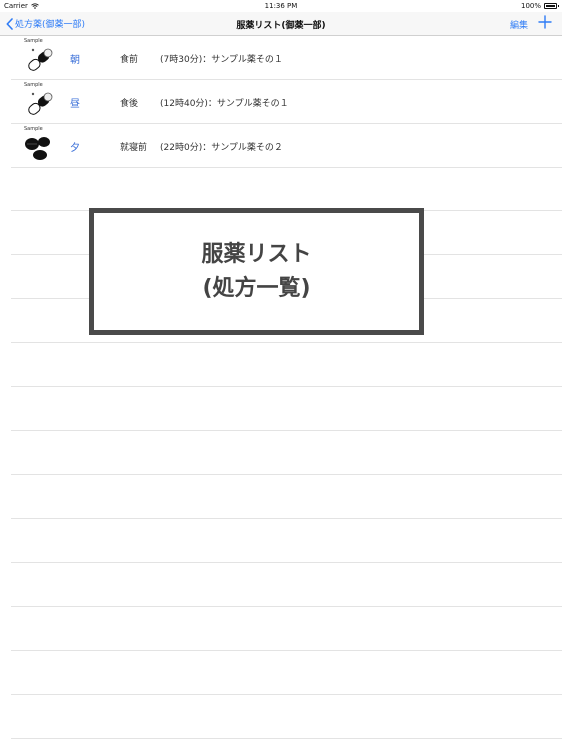 The height and width of the screenshot is (750, 562). Describe the element at coordinates (519, 24) in the screenshot. I see `edit-button: 編集` at that location.